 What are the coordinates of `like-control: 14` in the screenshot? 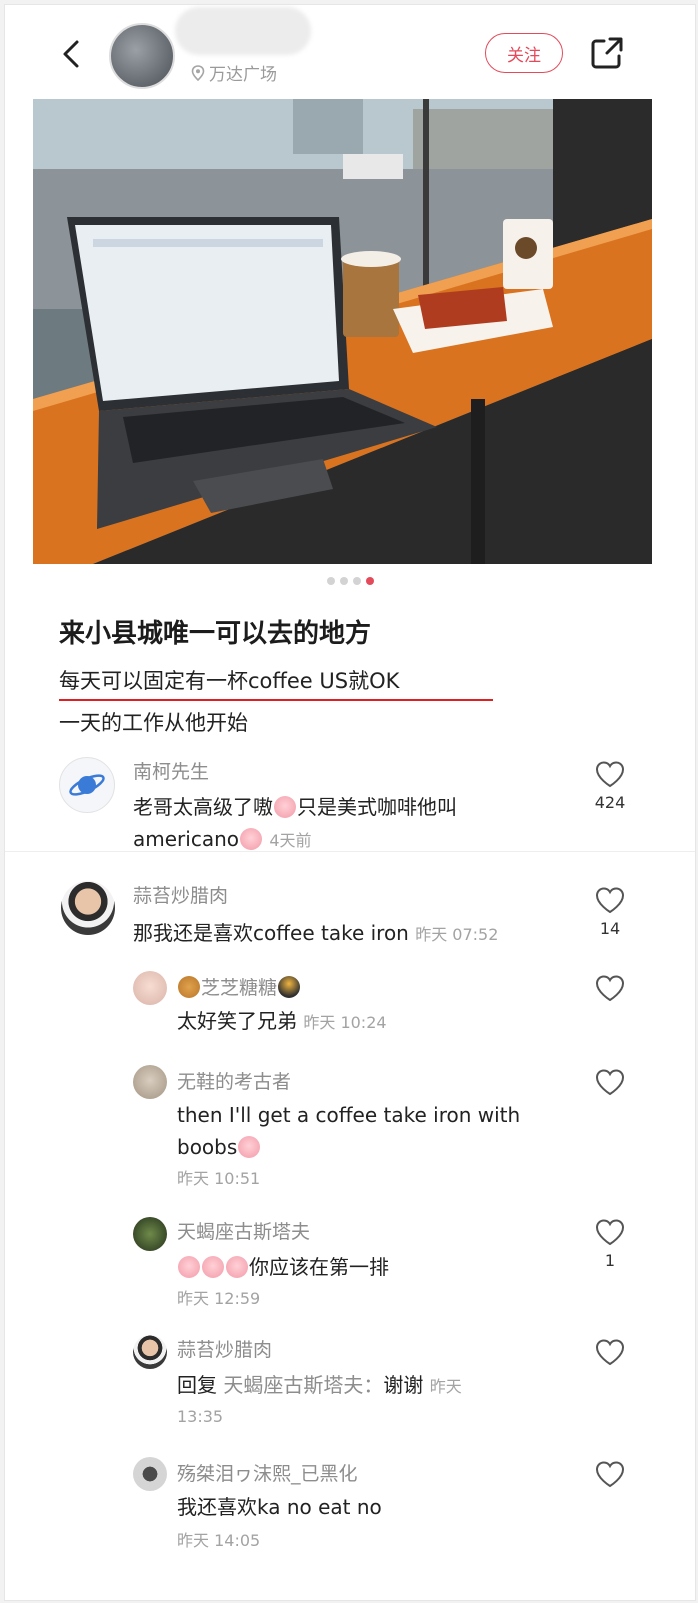 It's located at (610, 911).